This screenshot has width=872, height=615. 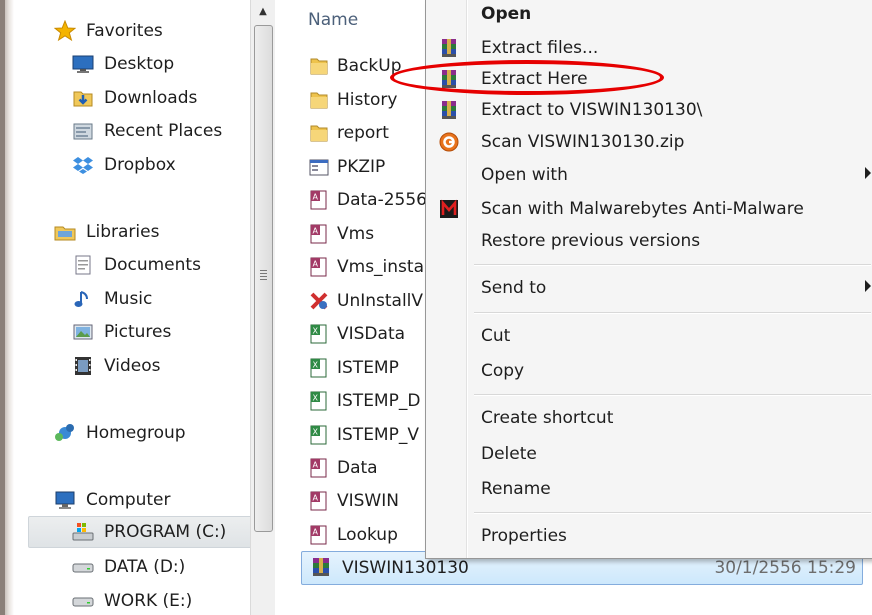 What do you see at coordinates (649, 371) in the screenshot?
I see `menu-item-copy: Copy` at bounding box center [649, 371].